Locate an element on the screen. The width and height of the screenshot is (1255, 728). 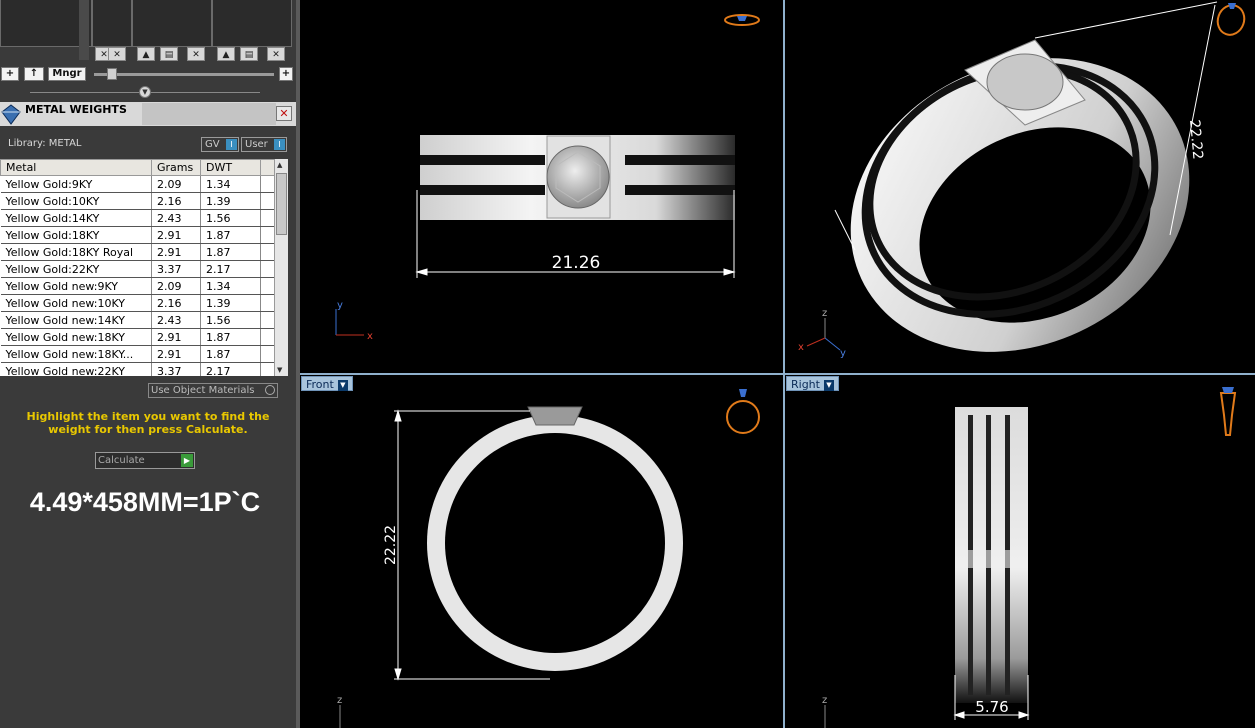
table-row: Yellow Gold new:22KY 3.37 2.17 is located at coordinates (137, 369).